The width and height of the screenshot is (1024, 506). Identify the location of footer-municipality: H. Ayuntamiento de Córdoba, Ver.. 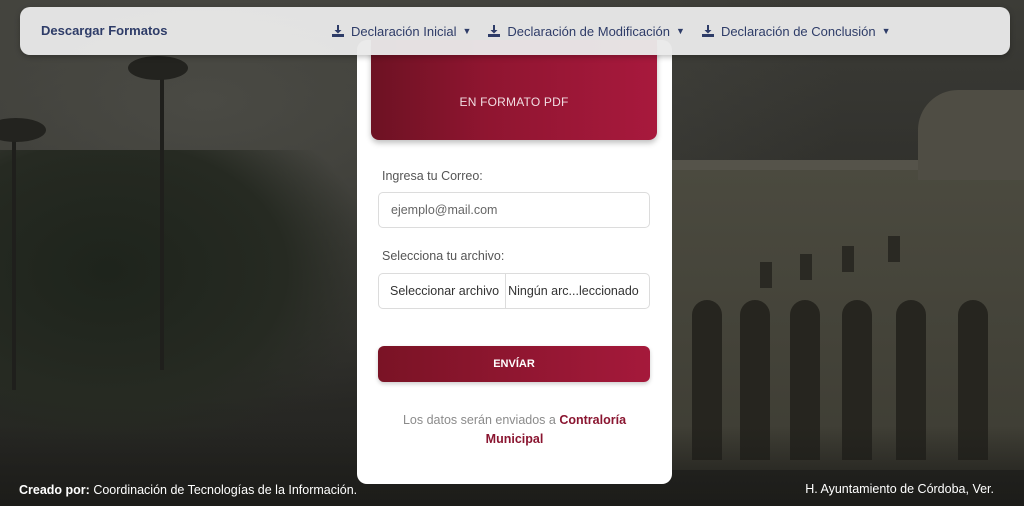
(899, 489).